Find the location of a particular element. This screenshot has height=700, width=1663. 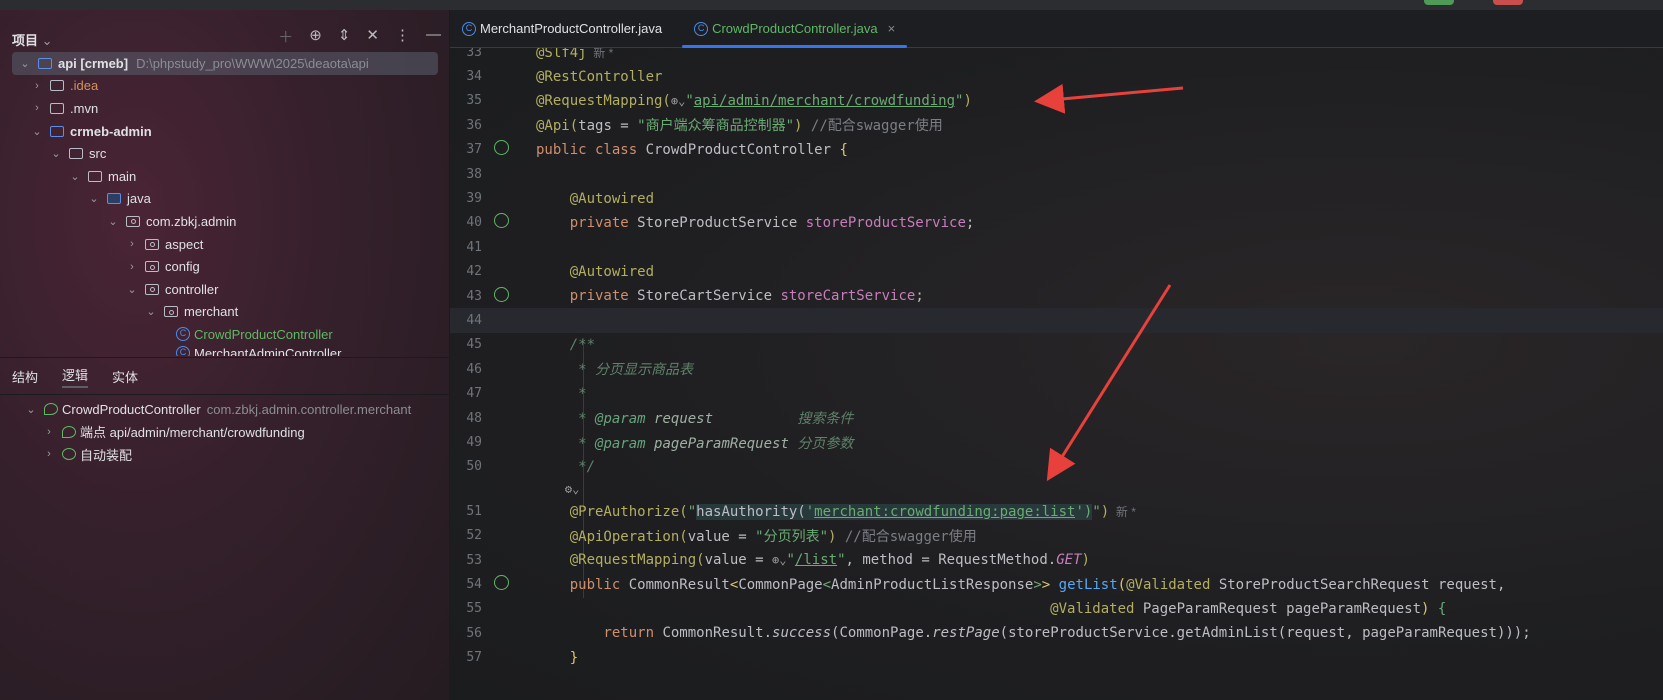

chevron-right-icon: › is located at coordinates (37, 108).